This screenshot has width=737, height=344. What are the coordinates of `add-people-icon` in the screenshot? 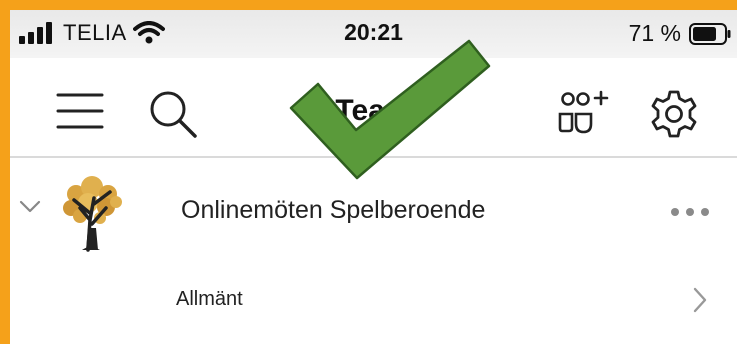 It's located at (583, 112).